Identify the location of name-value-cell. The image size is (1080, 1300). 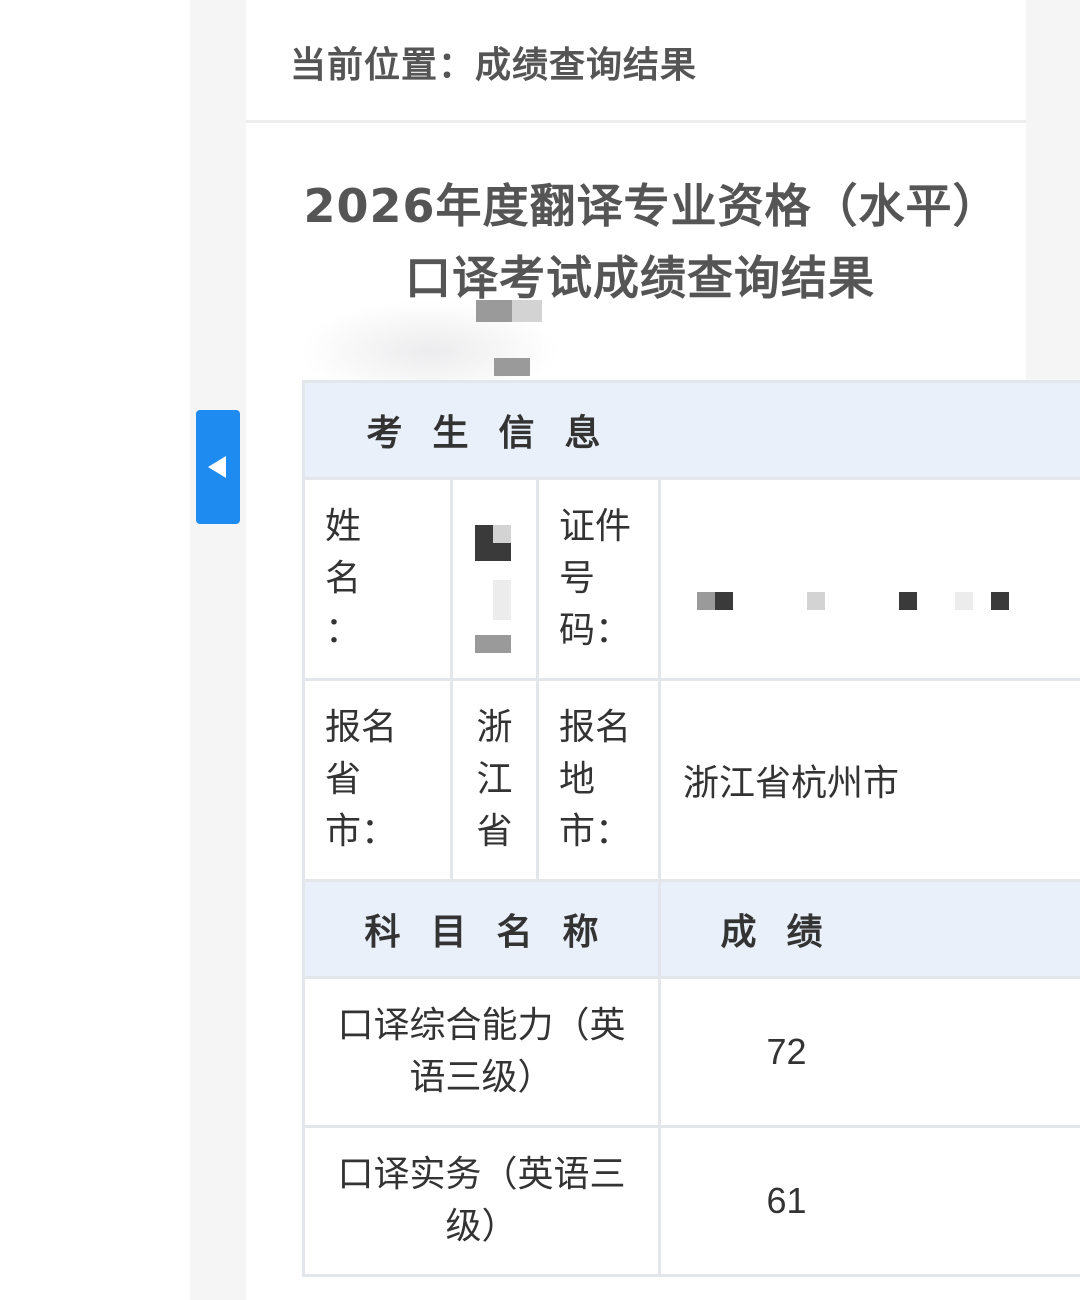
(494, 579).